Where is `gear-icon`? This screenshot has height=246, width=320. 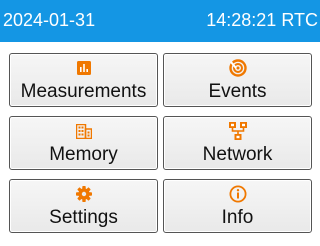 gear-icon is located at coordinates (83, 194).